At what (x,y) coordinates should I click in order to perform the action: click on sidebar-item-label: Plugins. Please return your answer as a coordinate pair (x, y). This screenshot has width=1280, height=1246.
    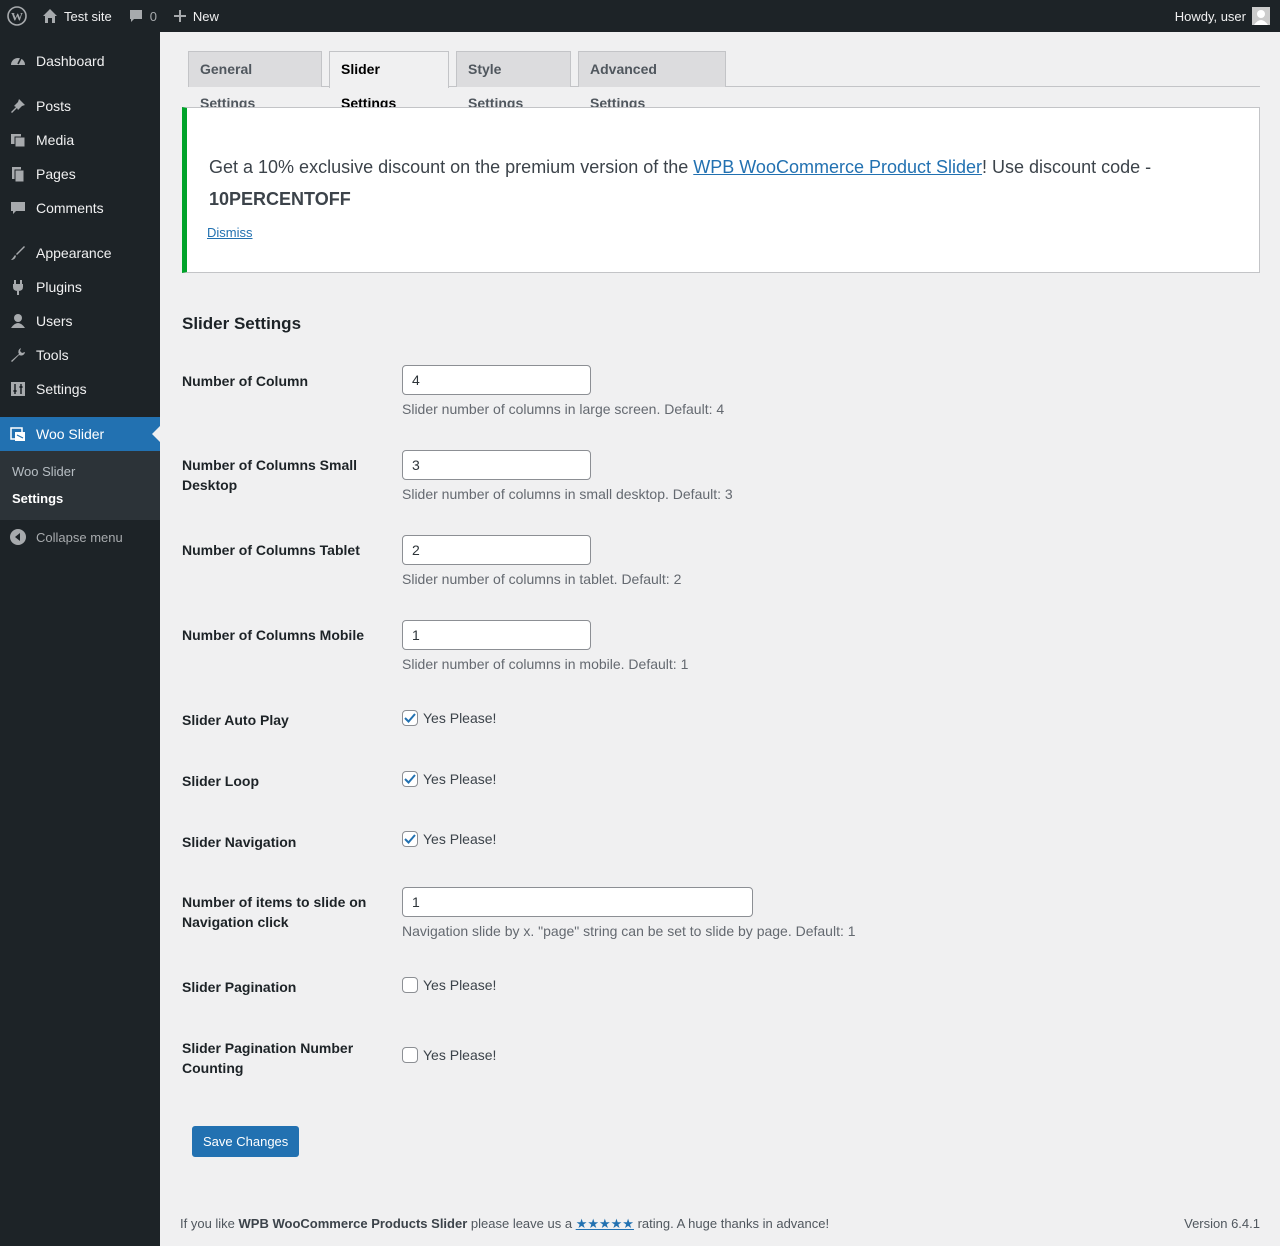
    Looking at the image, I should click on (59, 287).